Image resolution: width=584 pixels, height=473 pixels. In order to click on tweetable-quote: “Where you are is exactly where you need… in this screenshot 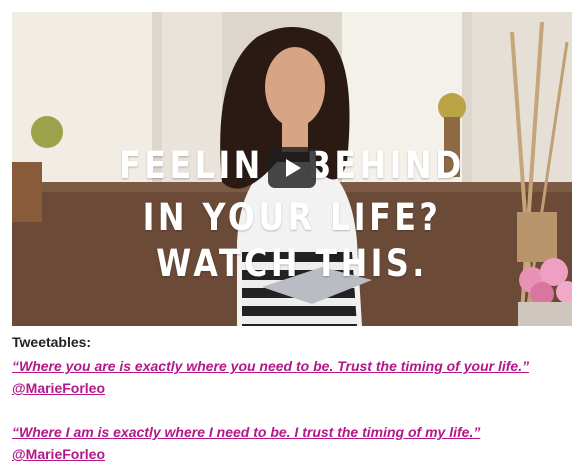, I will do `click(271, 366)`.